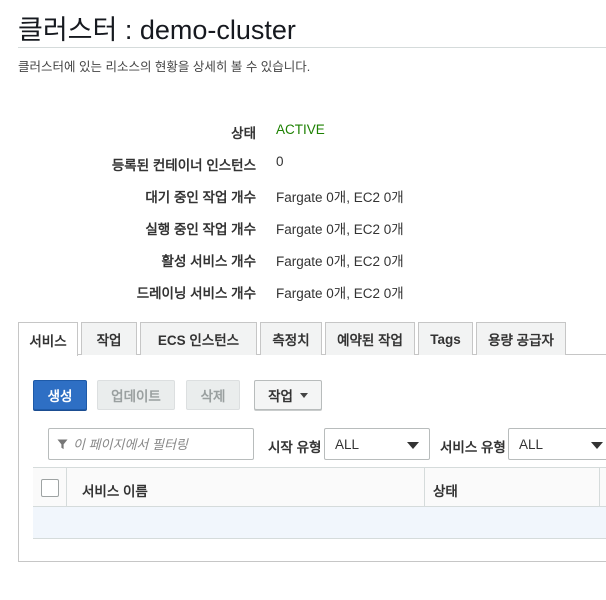  I want to click on tab-label: 측정치, so click(291, 340).